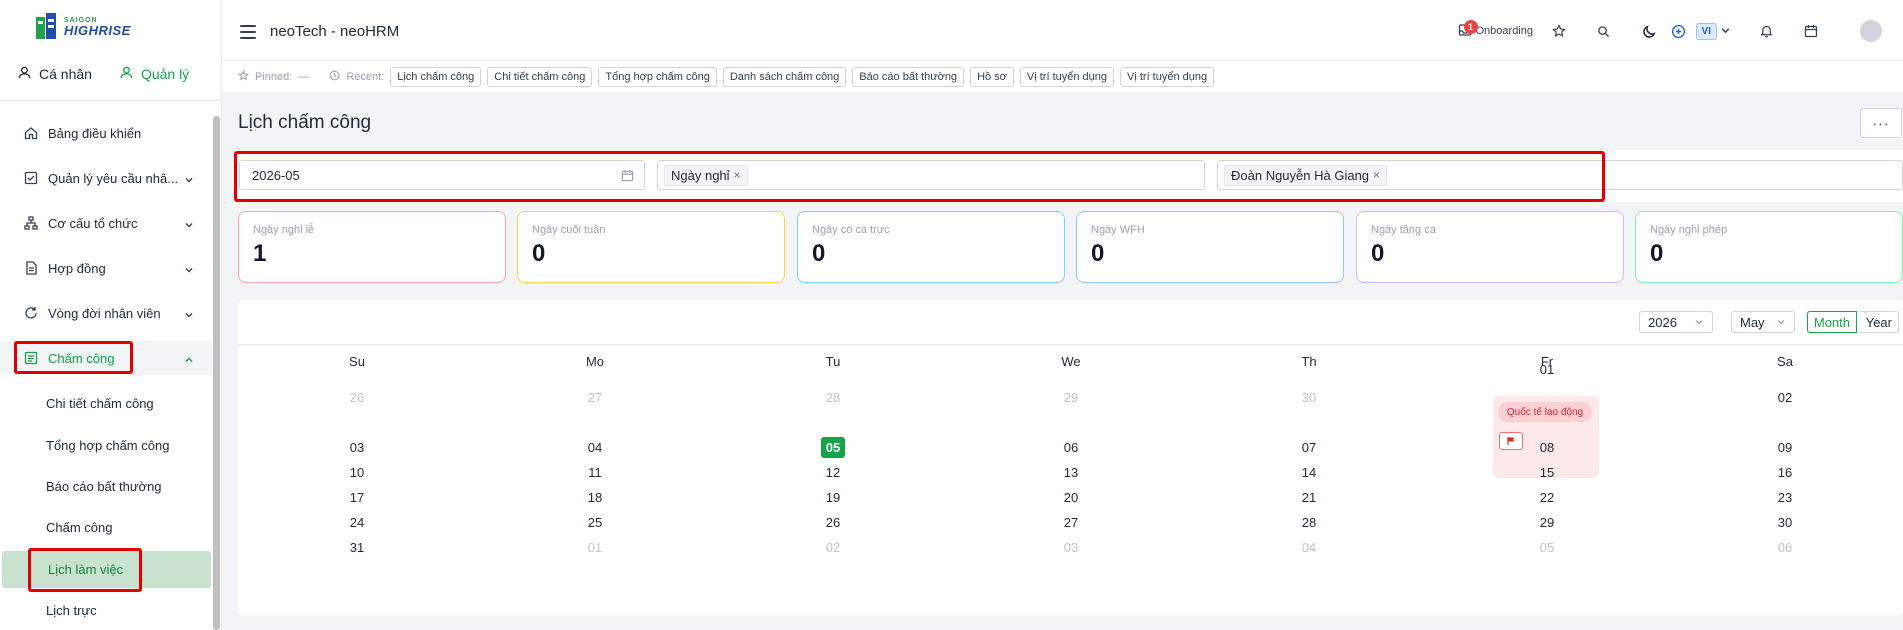 This screenshot has width=1903, height=630. What do you see at coordinates (106, 445) in the screenshot?
I see `sidebar-subitem-attendance-summary: Tổng hợp chấm công` at bounding box center [106, 445].